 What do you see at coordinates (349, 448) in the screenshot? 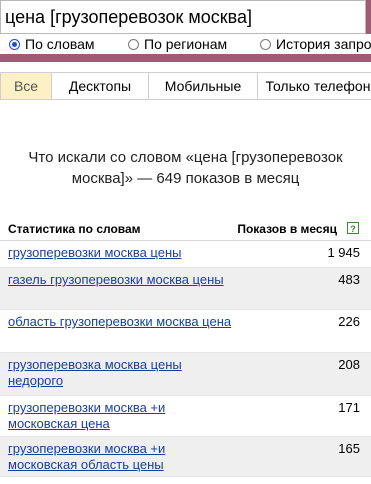
I see `shows-count: 165` at bounding box center [349, 448].